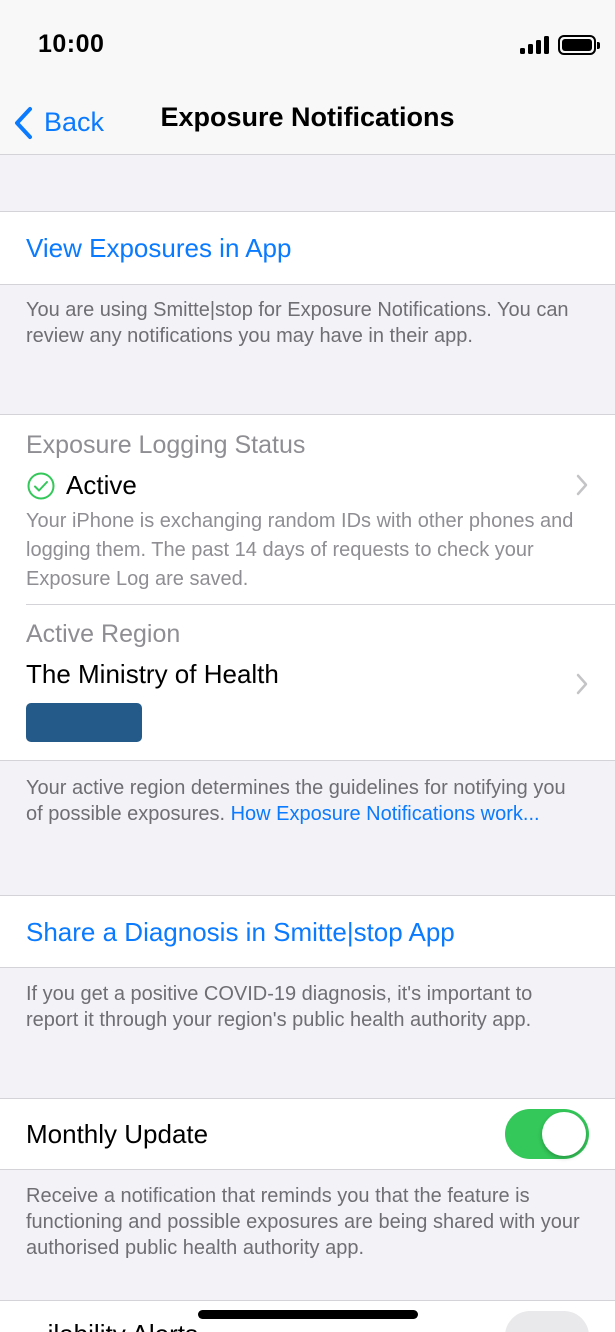  Describe the element at coordinates (308, 1314) in the screenshot. I see `home-indicator` at that location.